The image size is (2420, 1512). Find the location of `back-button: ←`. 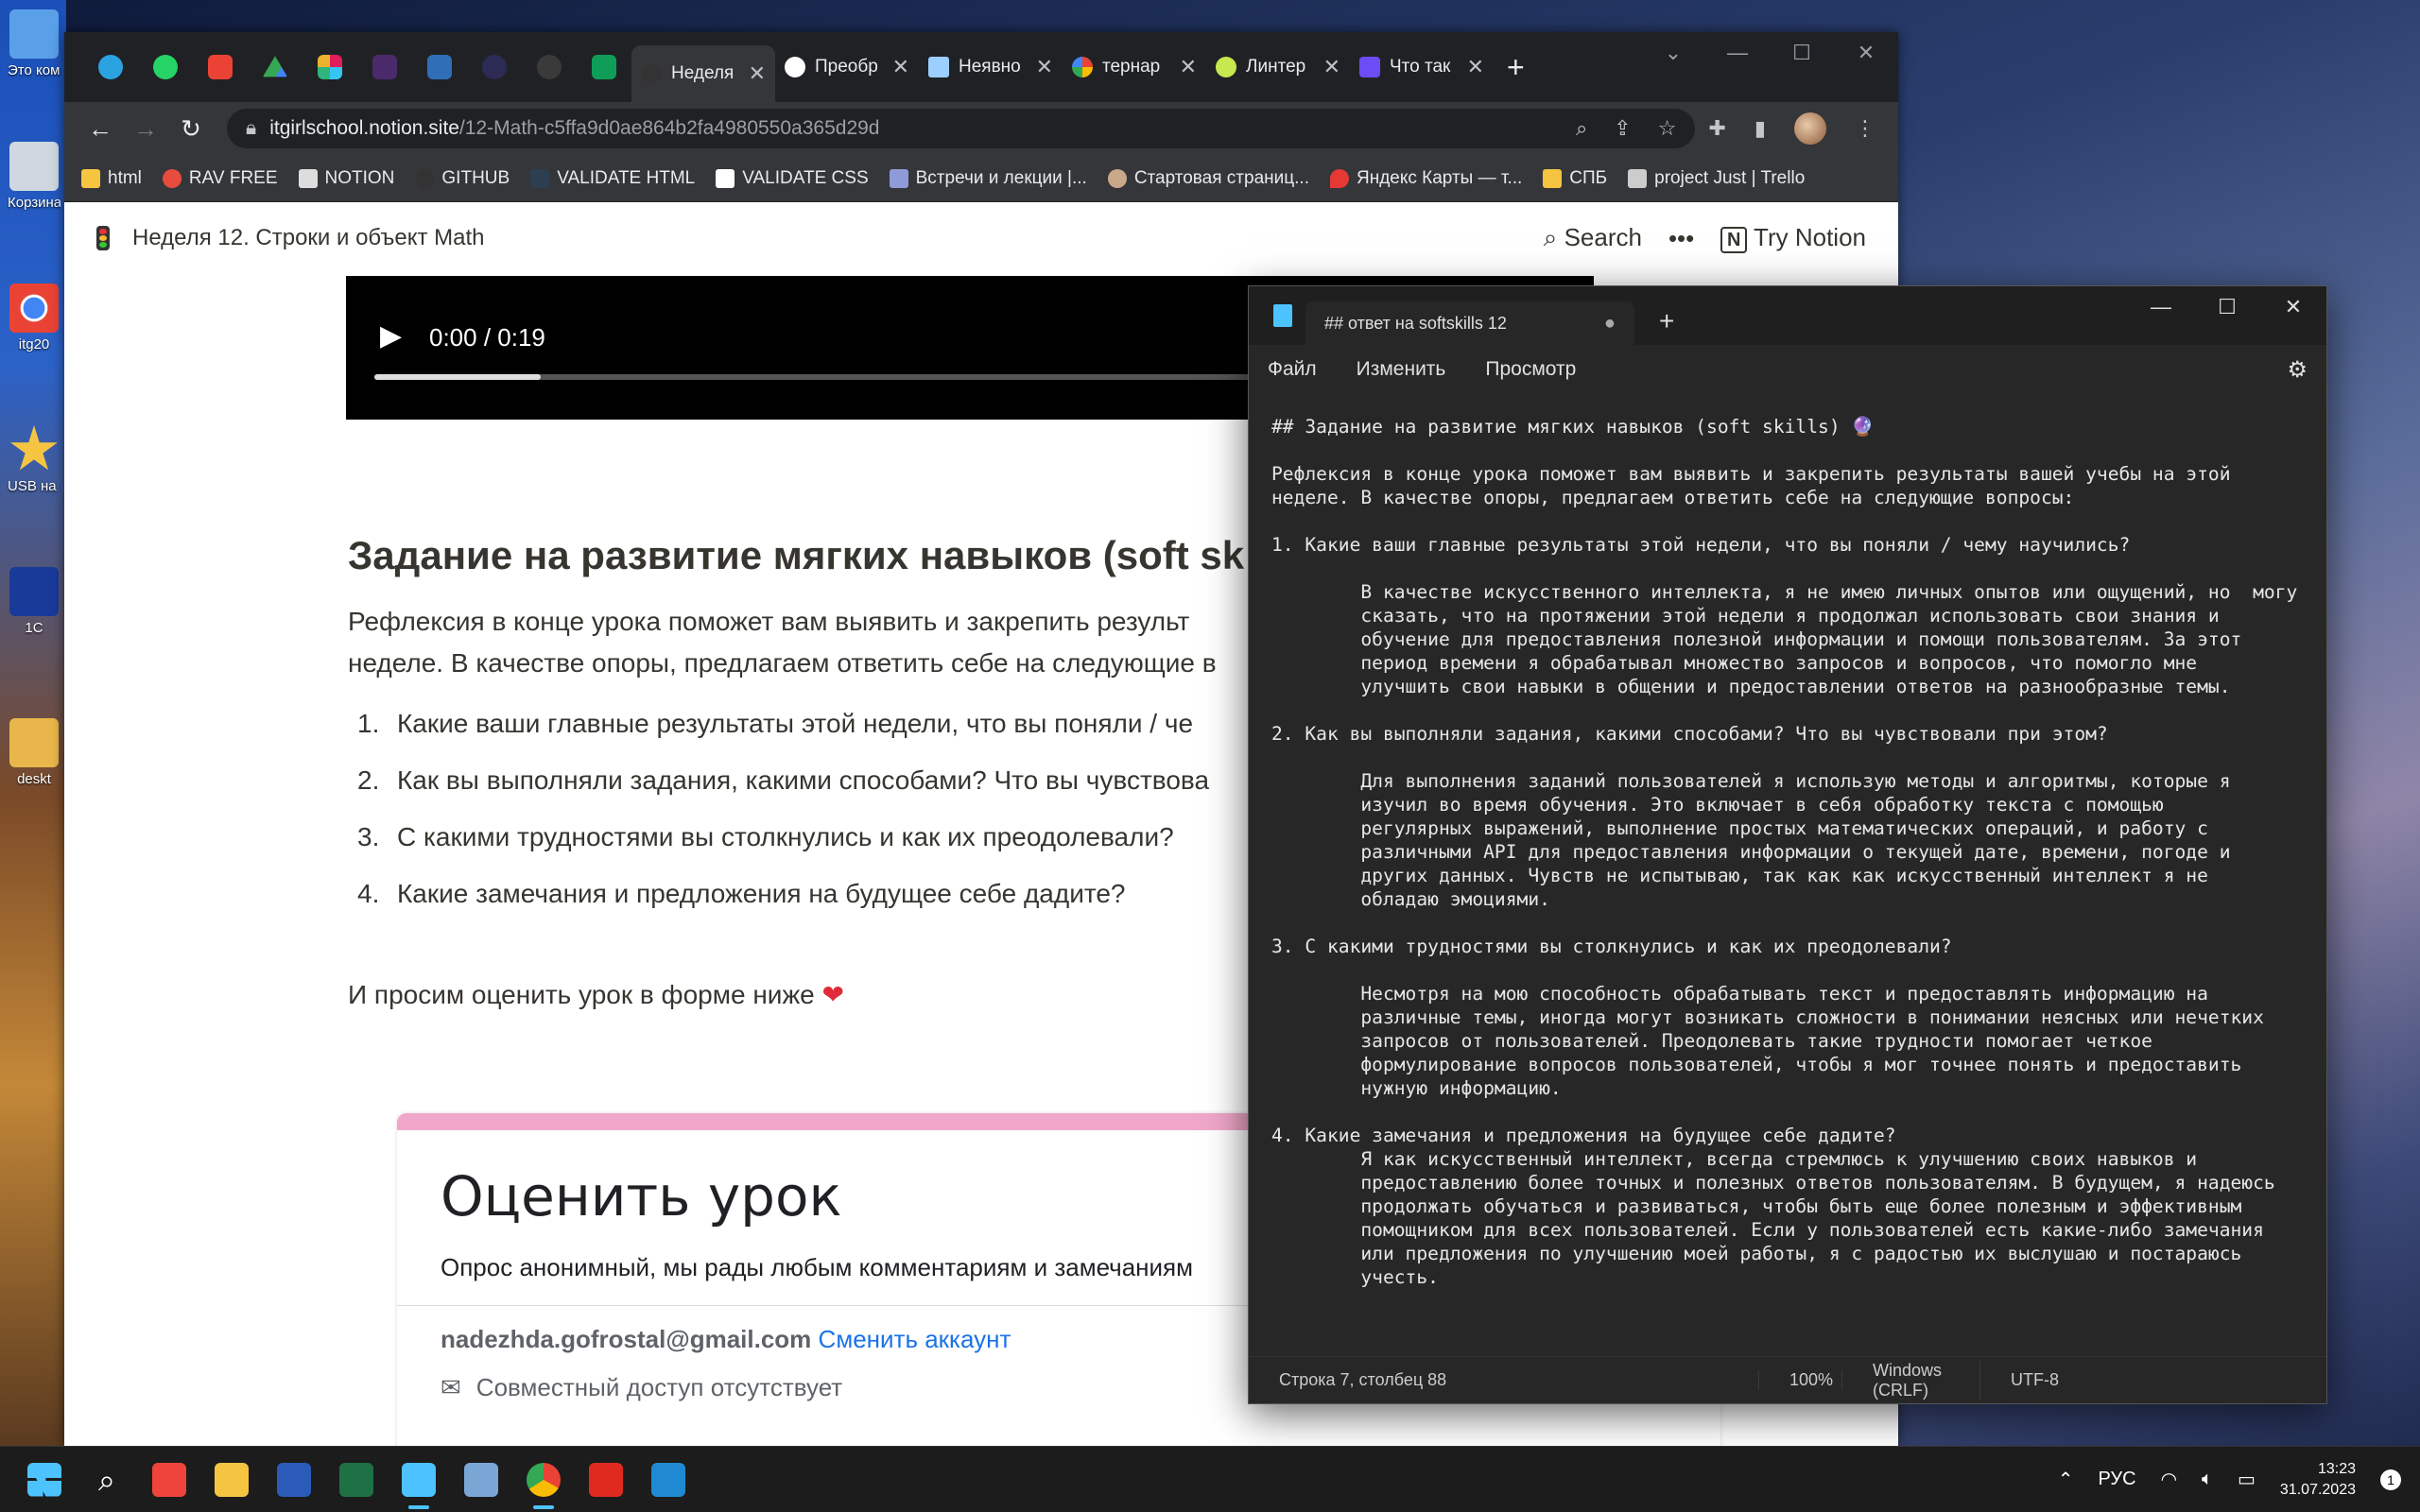

back-button: ← is located at coordinates (100, 129).